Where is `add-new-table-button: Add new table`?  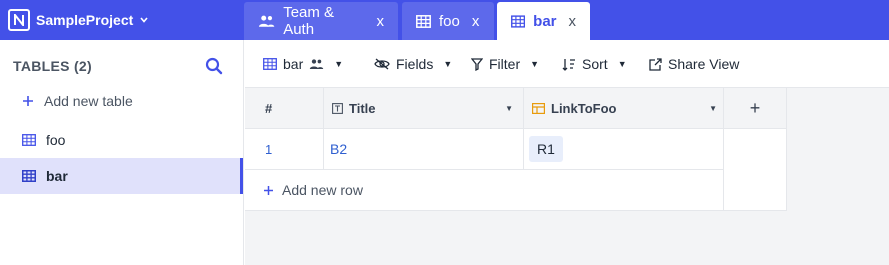 add-new-table-button: Add new table is located at coordinates (77, 101).